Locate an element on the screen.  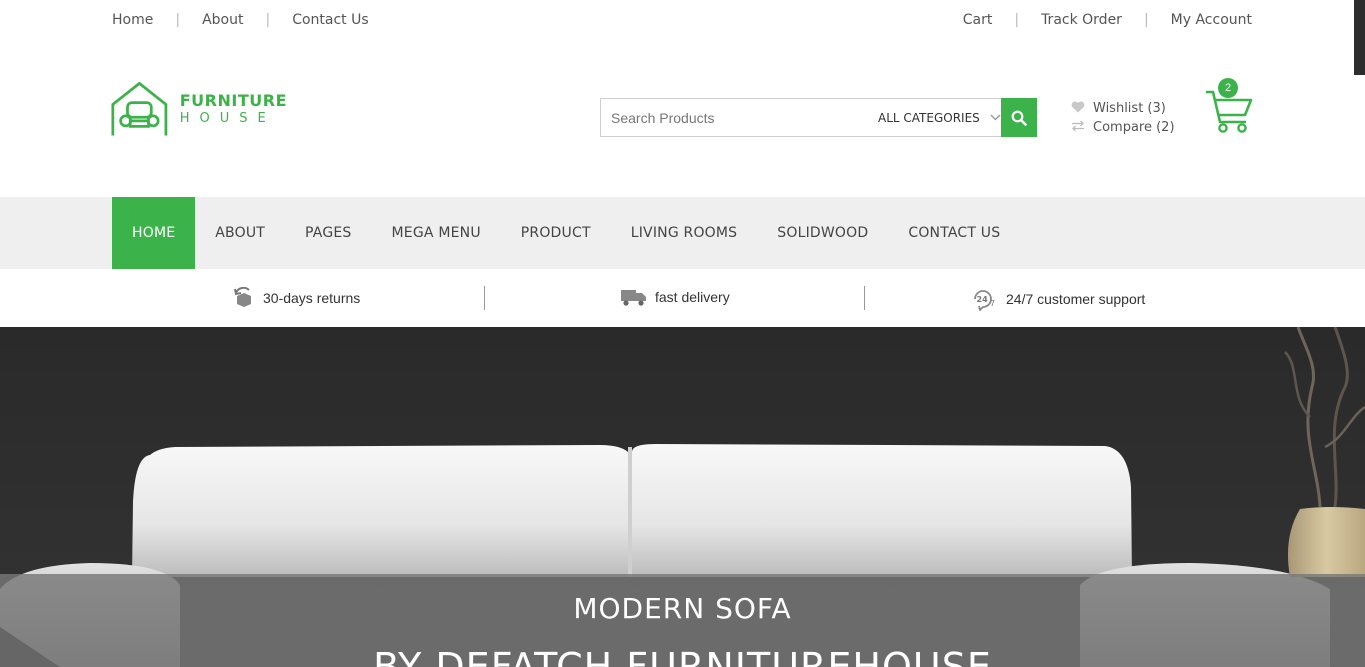
top-link-about: About is located at coordinates (222, 20).